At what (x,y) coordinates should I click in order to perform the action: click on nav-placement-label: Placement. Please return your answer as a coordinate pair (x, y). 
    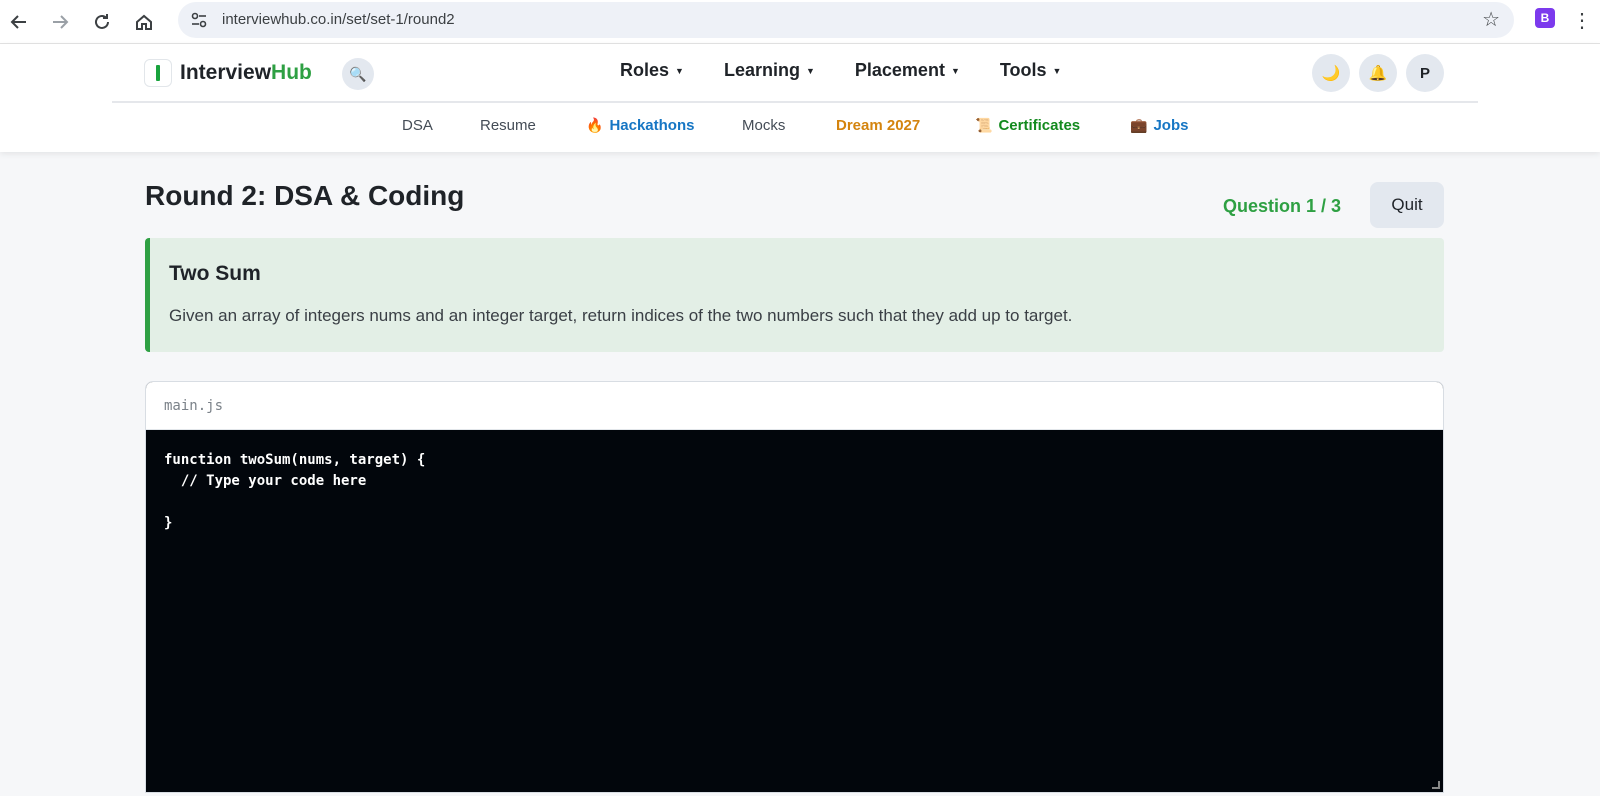
    Looking at the image, I should click on (899, 70).